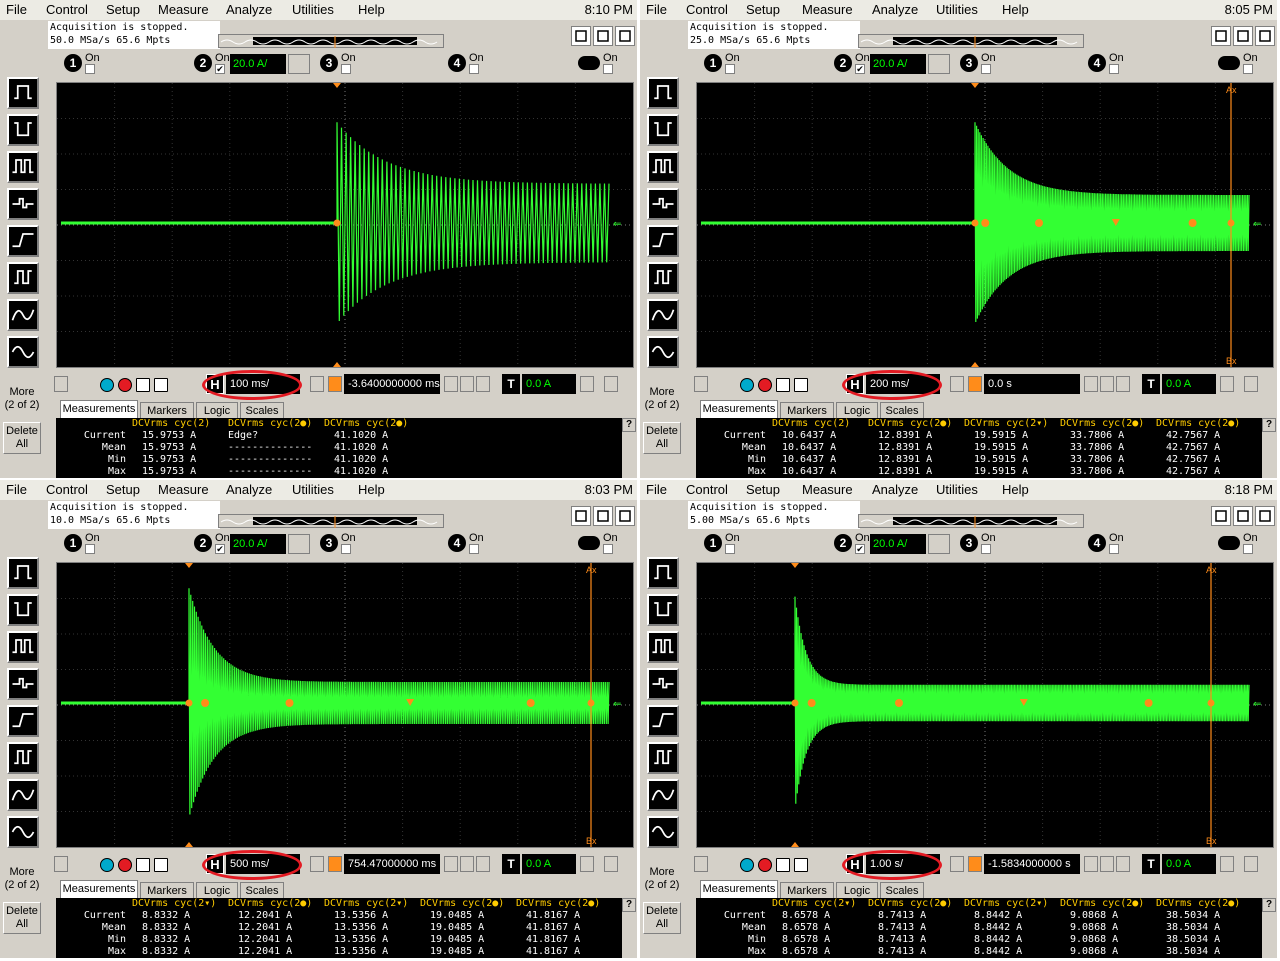  I want to click on position-right-button, so click(1123, 864).